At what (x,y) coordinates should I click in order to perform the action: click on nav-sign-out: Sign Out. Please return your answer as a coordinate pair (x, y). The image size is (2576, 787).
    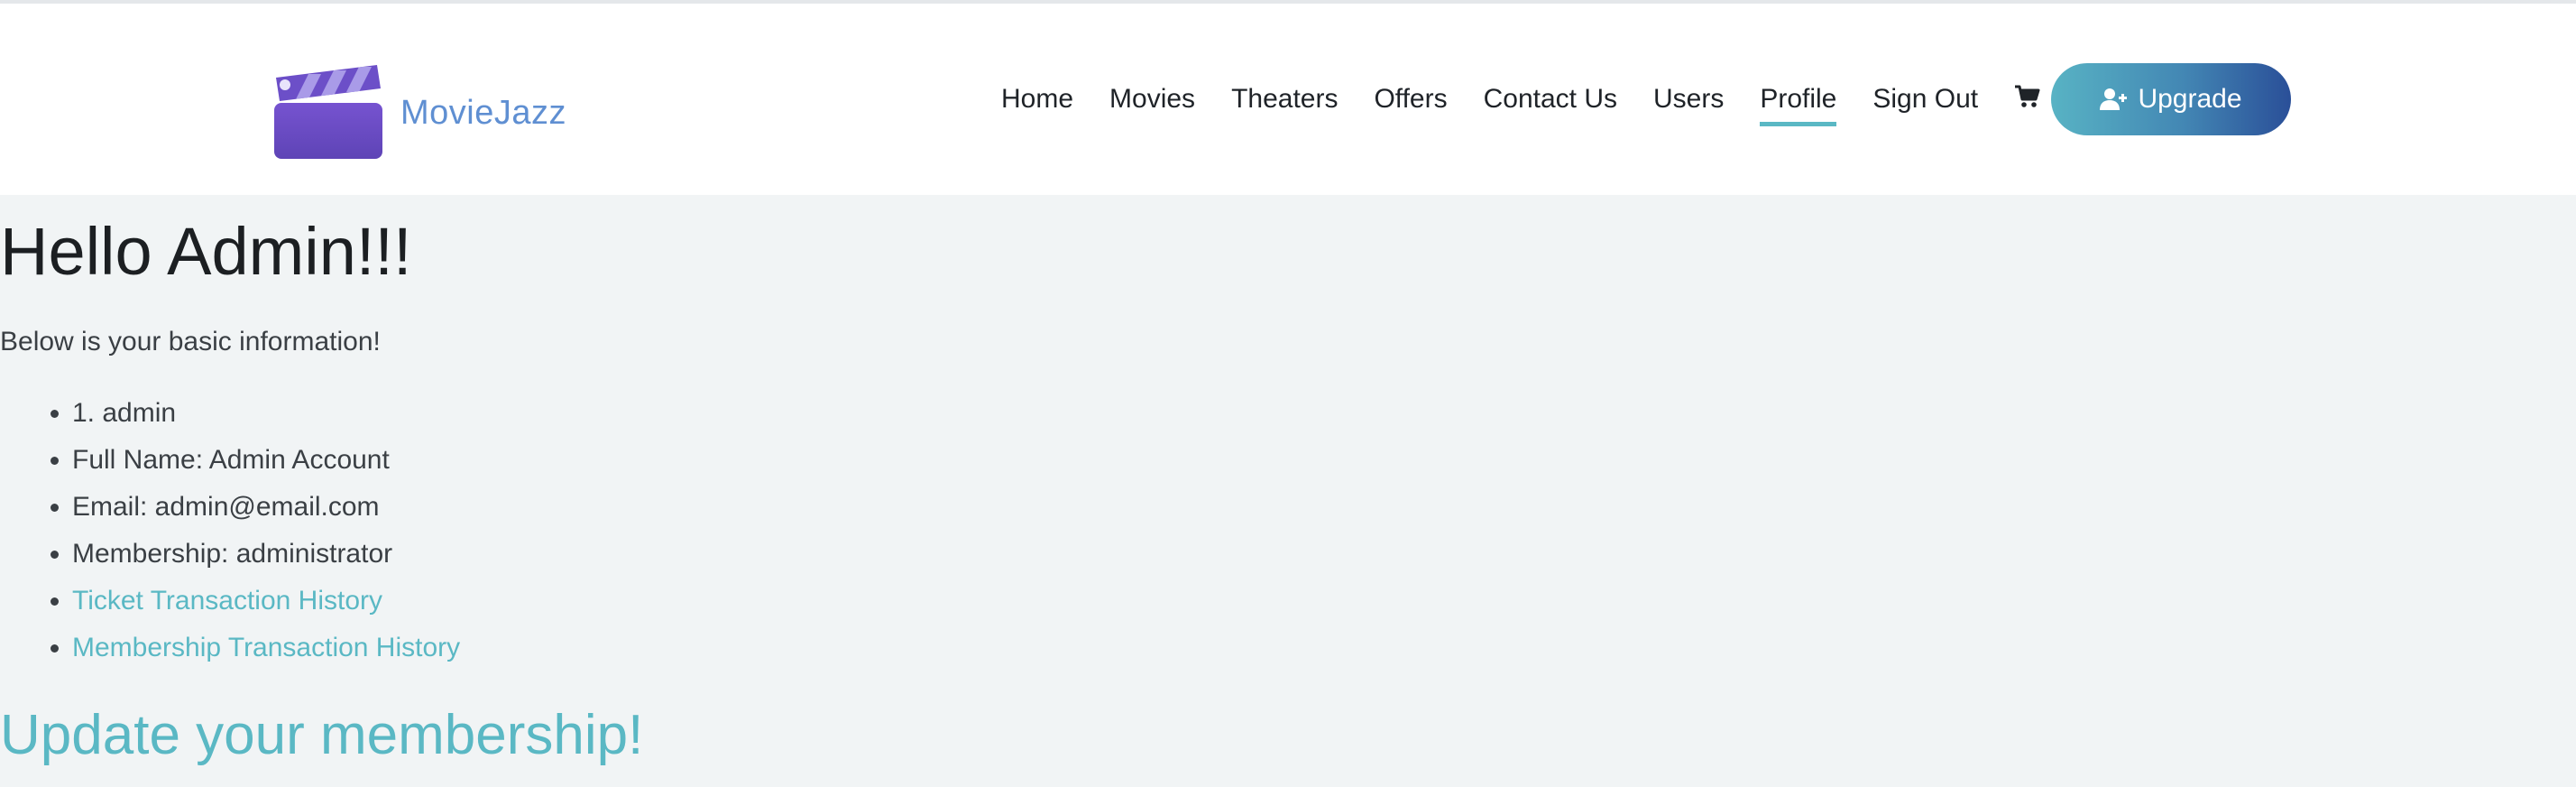
    Looking at the image, I should click on (1925, 99).